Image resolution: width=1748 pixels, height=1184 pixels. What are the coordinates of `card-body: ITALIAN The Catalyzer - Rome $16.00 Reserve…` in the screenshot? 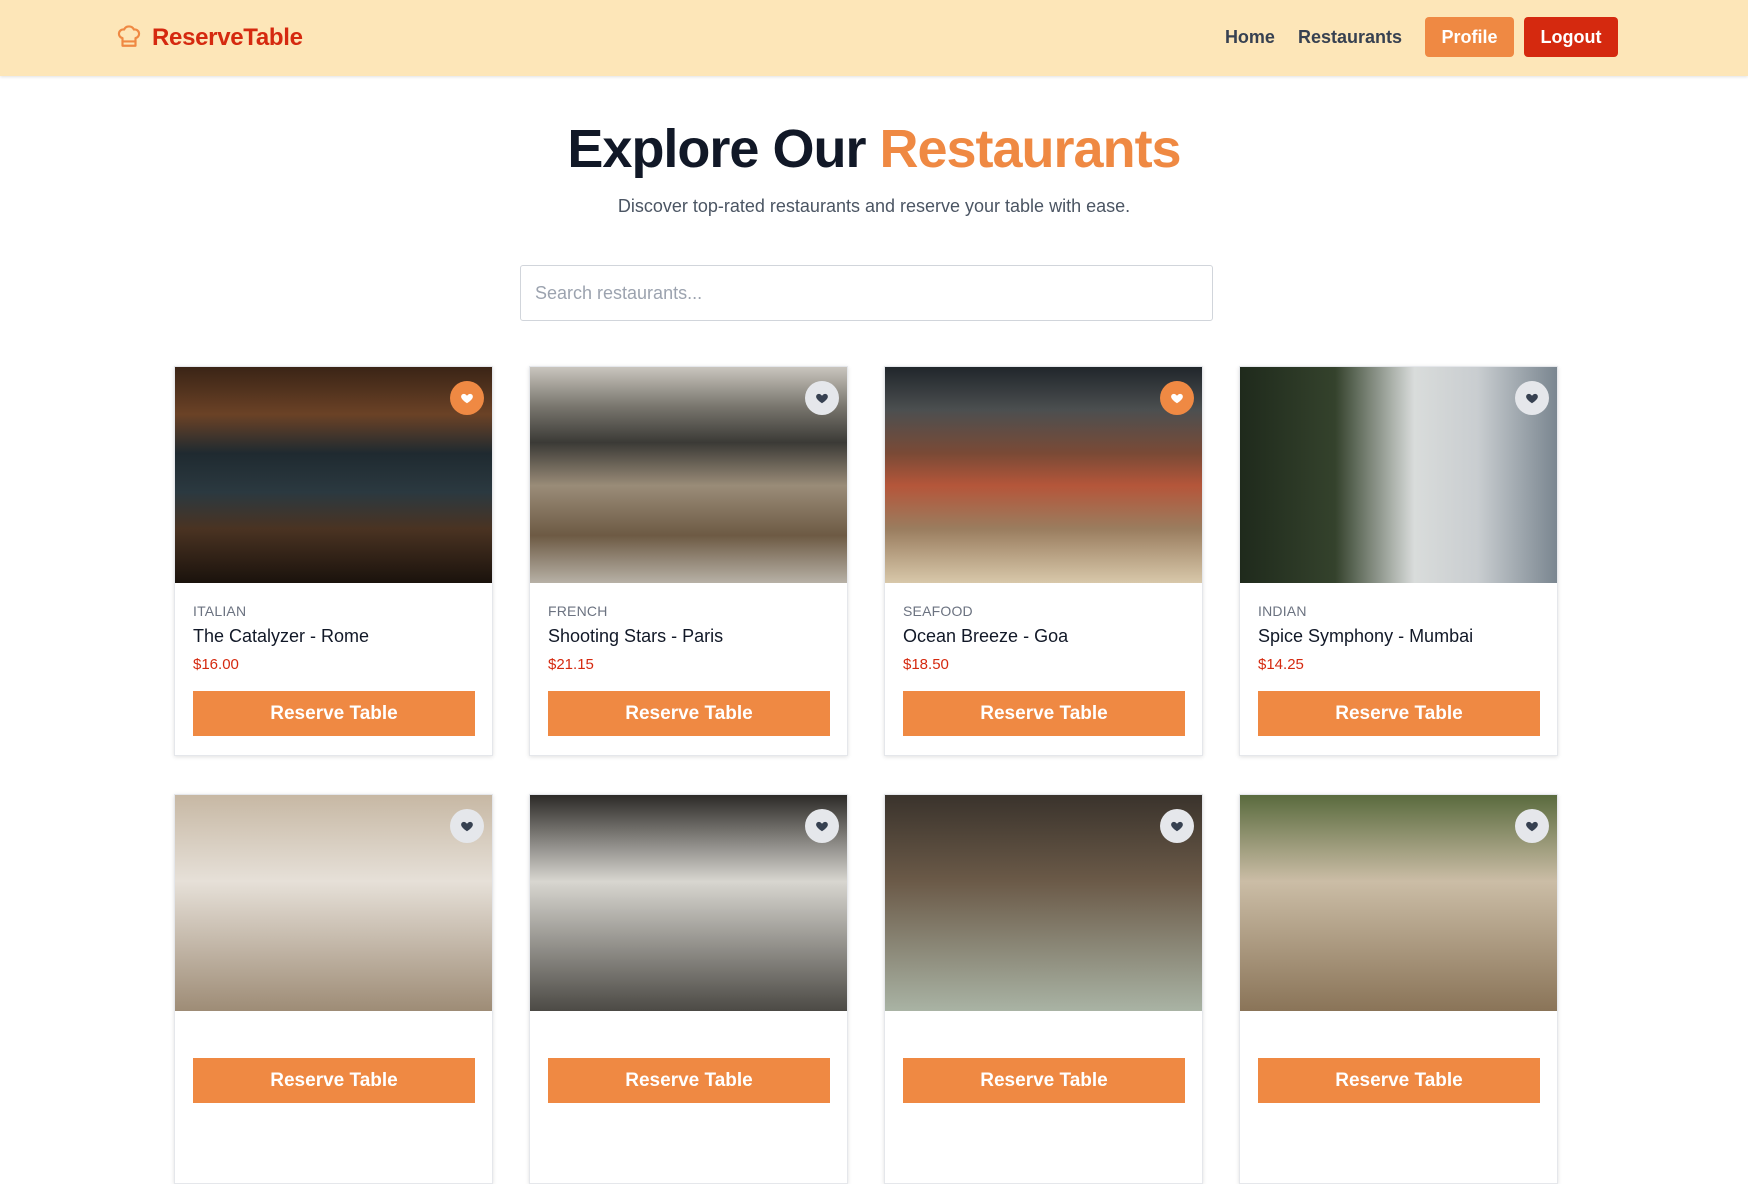 It's located at (333, 659).